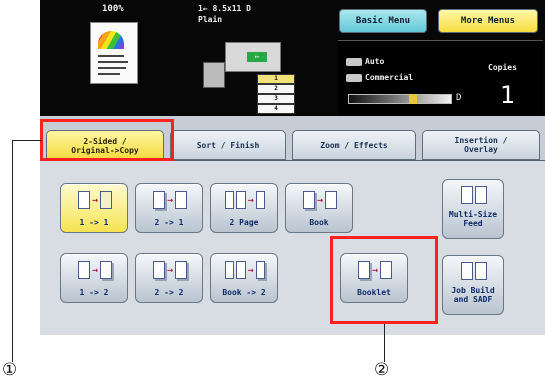 Image resolution: width=545 pixels, height=385 pixels. I want to click on two-page-button: → 2 Page, so click(244, 208).